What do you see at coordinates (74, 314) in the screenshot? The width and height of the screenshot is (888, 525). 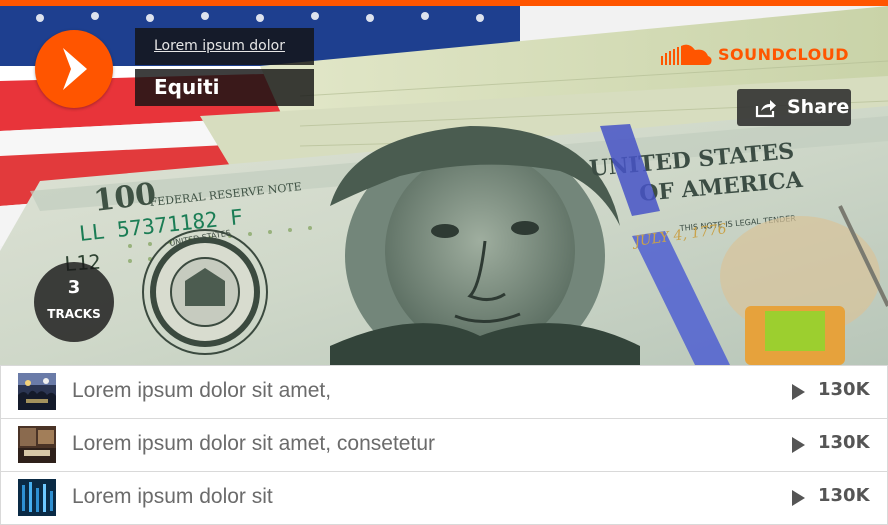 I see `track-count-label: TRACKS` at bounding box center [74, 314].